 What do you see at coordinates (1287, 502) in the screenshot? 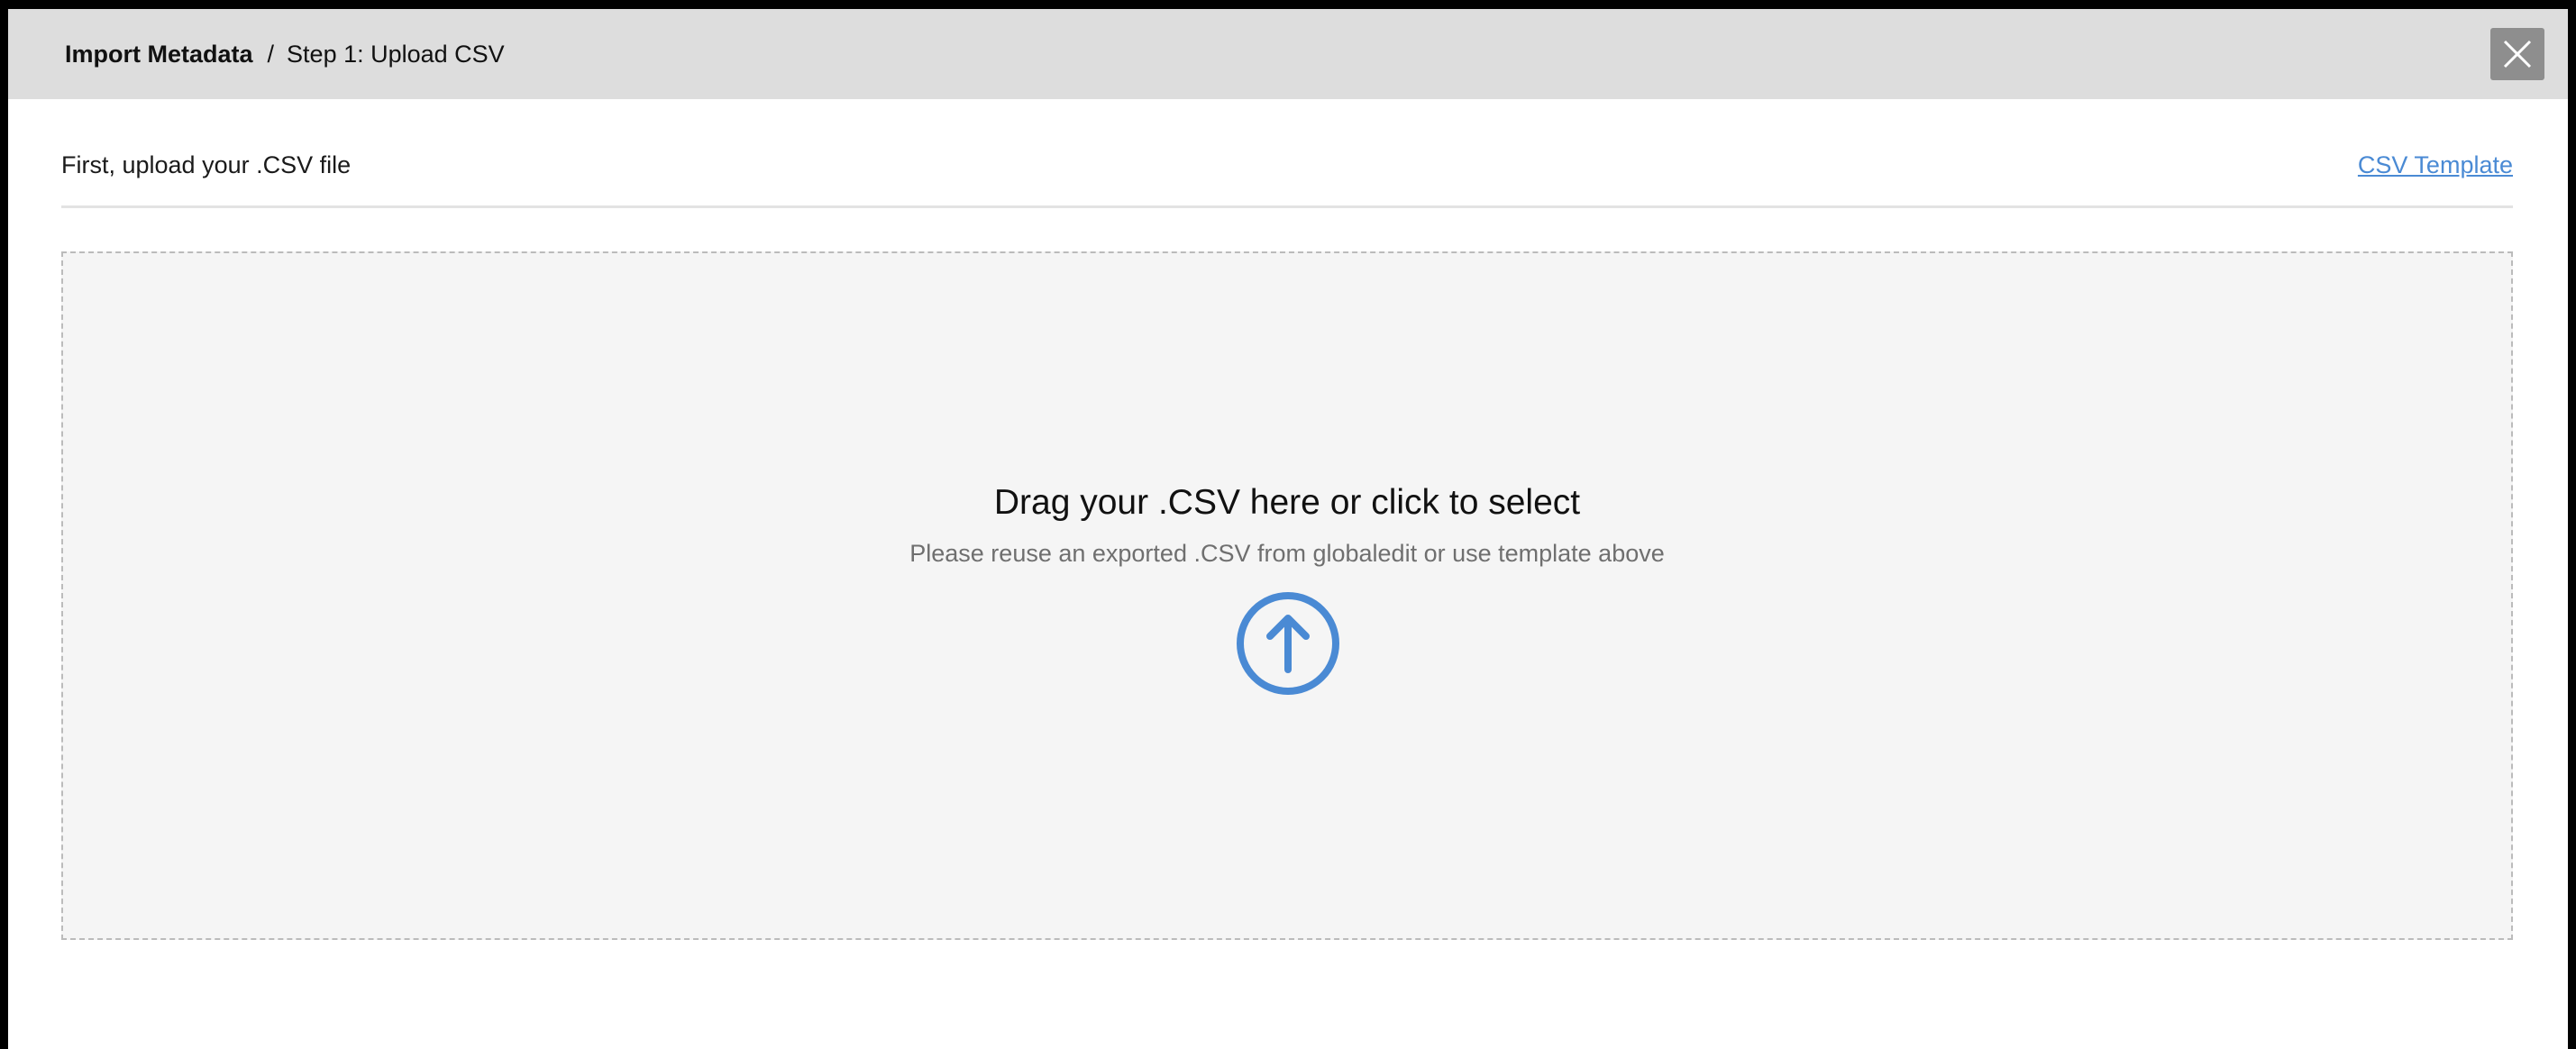
I see `dropzone-title: Drag your .CSV here or click to select` at bounding box center [1287, 502].